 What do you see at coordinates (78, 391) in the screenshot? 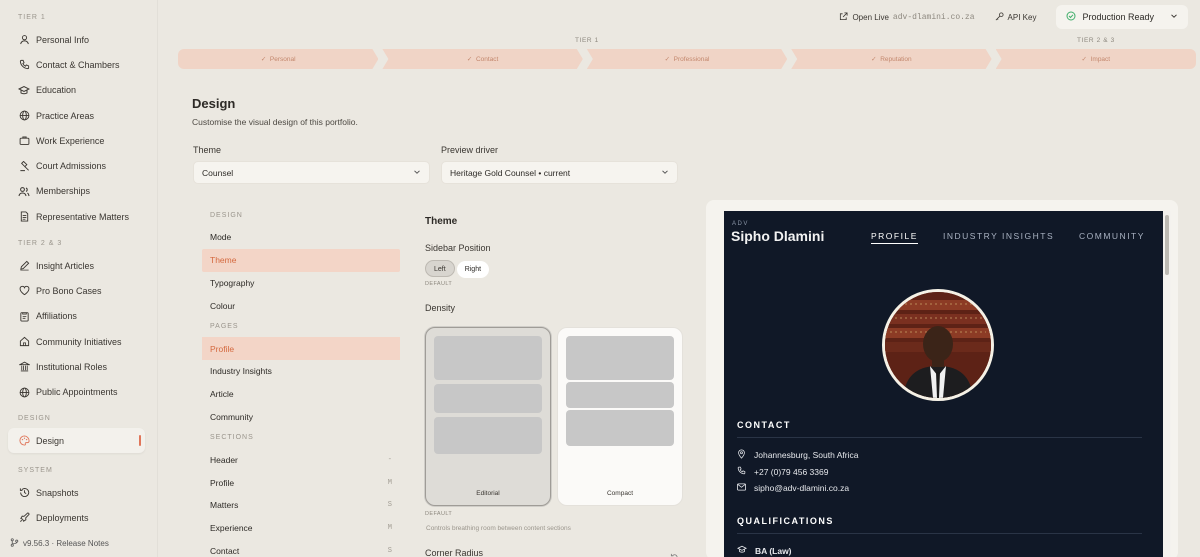
I see `sidebar-item-public-appointments: Public Appointments` at bounding box center [78, 391].